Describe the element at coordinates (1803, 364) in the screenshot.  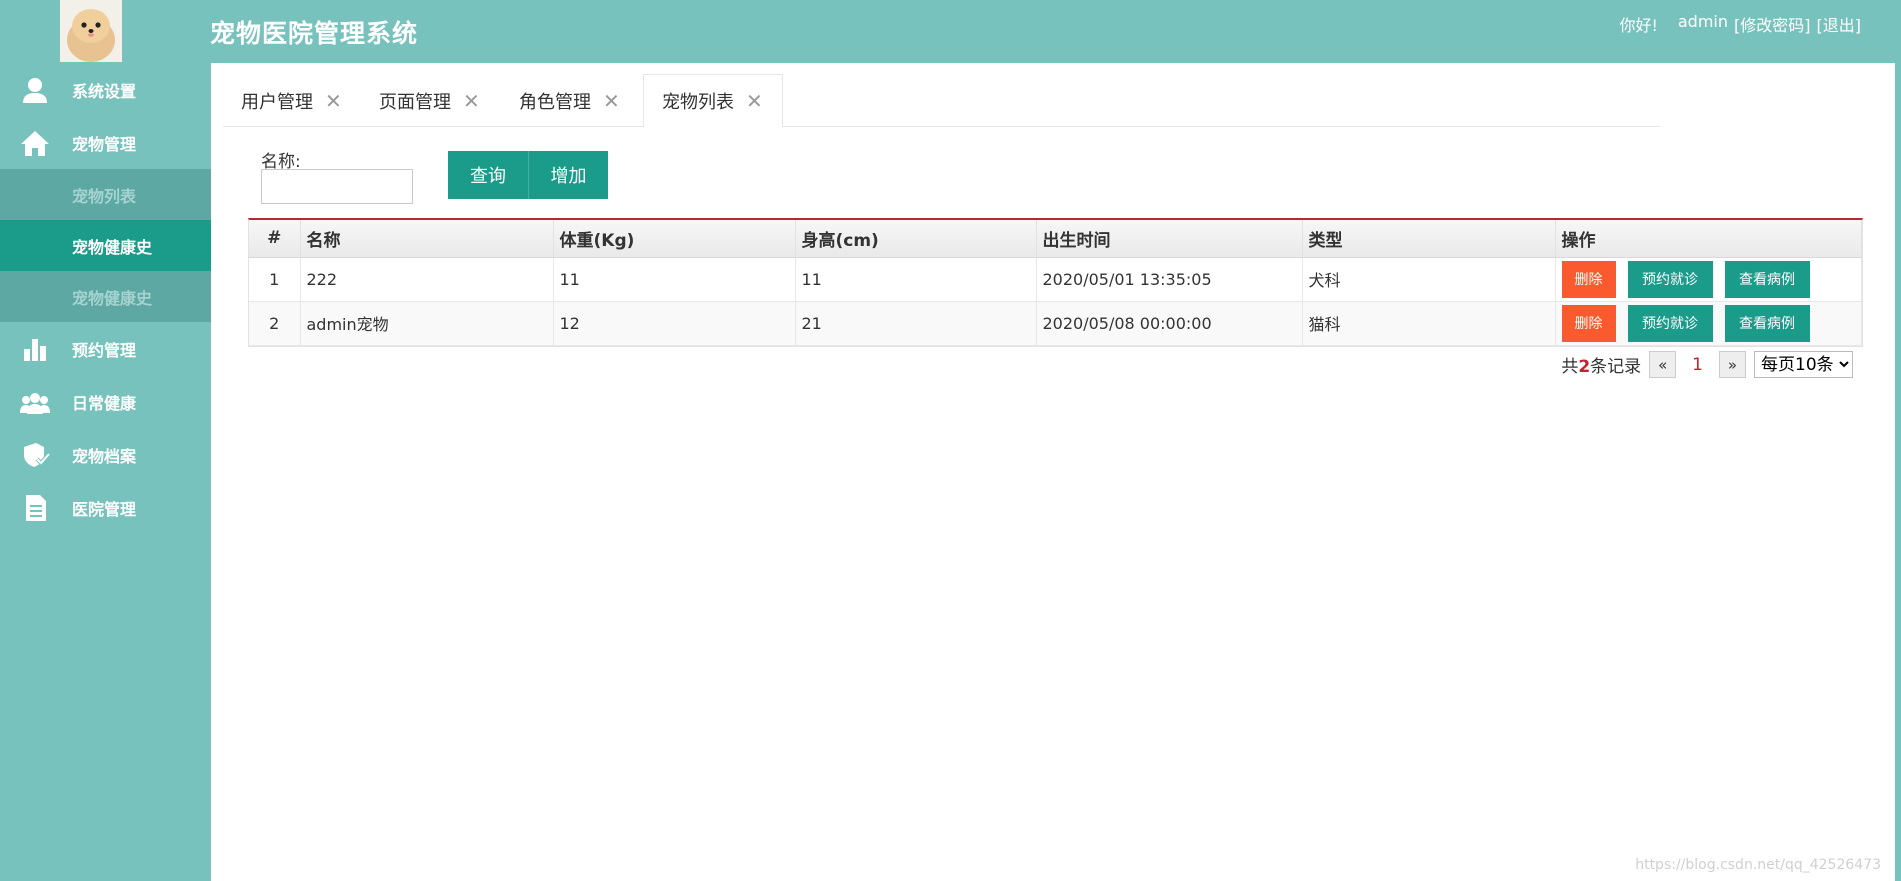
I see `page-size-select: 每页10条` at that location.